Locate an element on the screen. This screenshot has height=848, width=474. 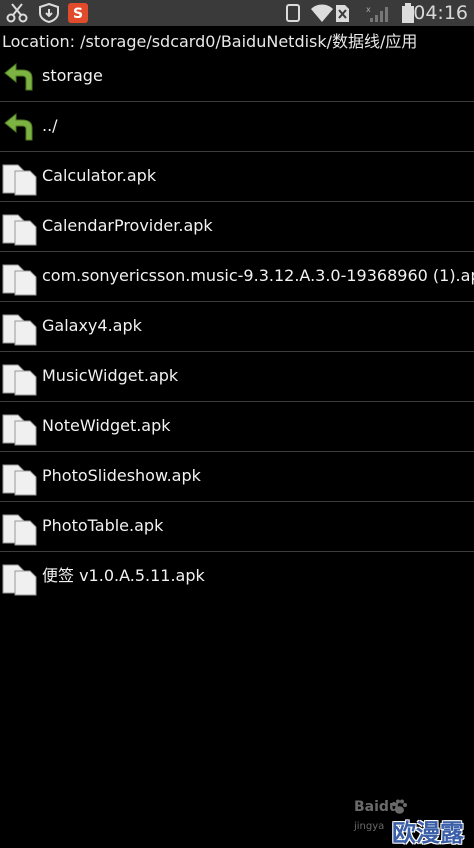
list-item-file: Galaxy4.apk is located at coordinates (237, 327).